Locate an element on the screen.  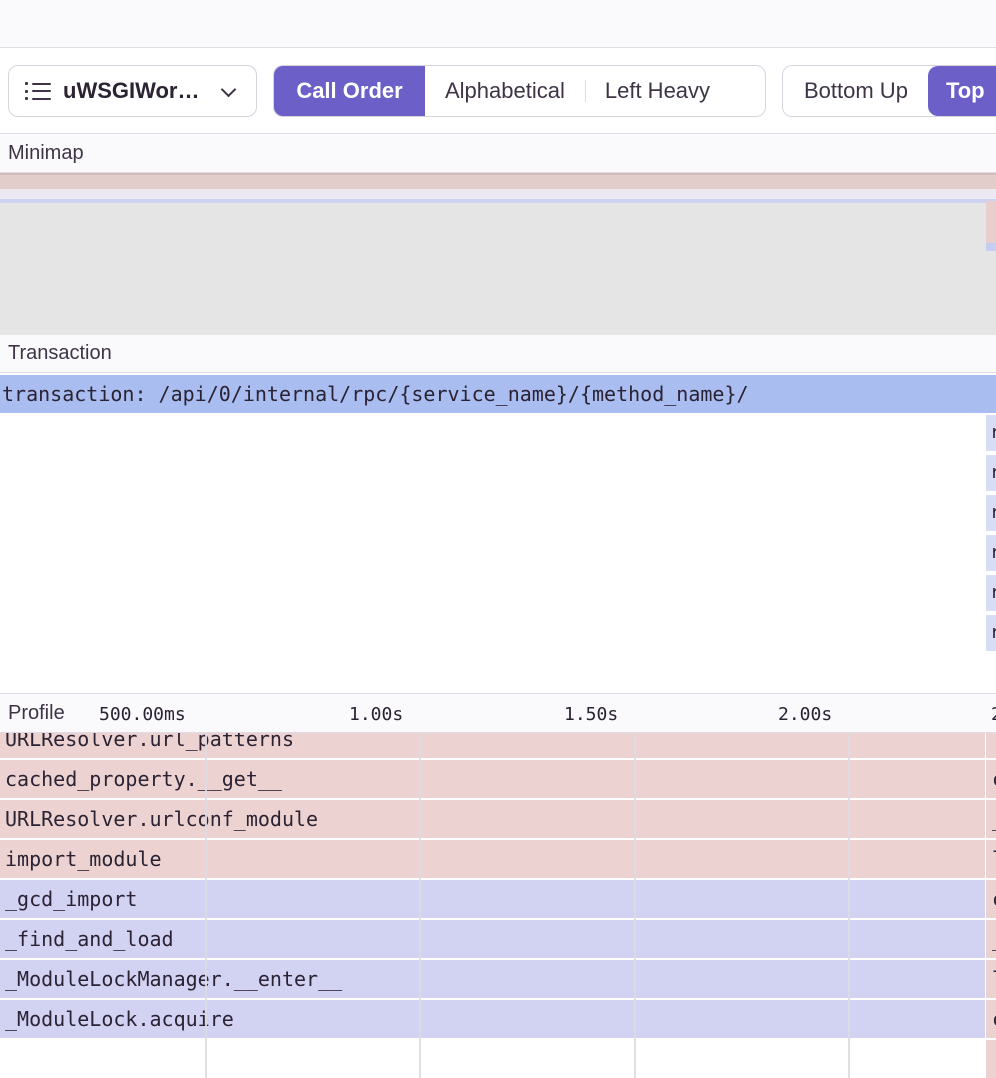
timeline-tick: 1.00s is located at coordinates (376, 714).